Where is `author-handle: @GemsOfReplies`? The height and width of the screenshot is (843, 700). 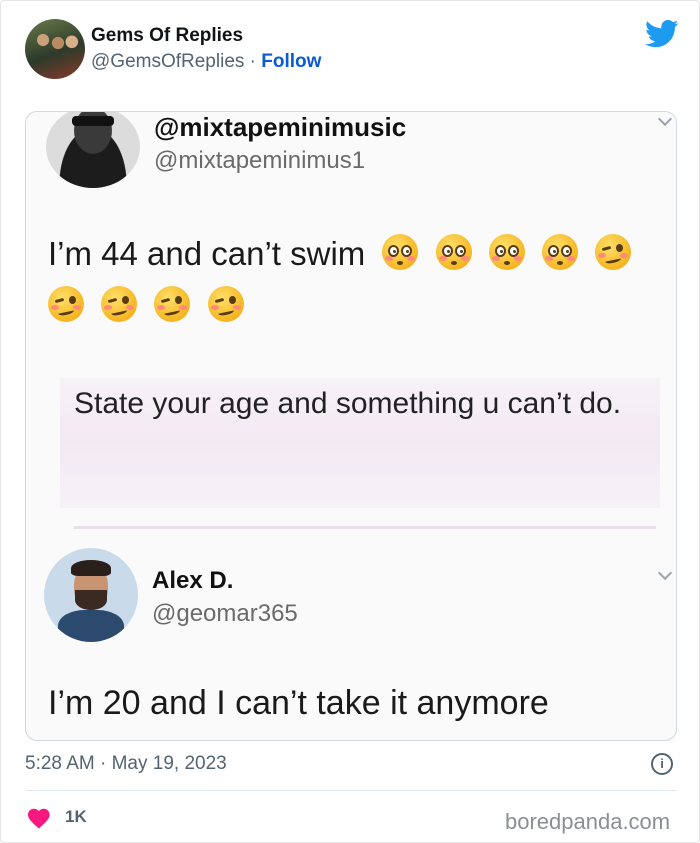
author-handle: @GemsOfReplies is located at coordinates (167, 61).